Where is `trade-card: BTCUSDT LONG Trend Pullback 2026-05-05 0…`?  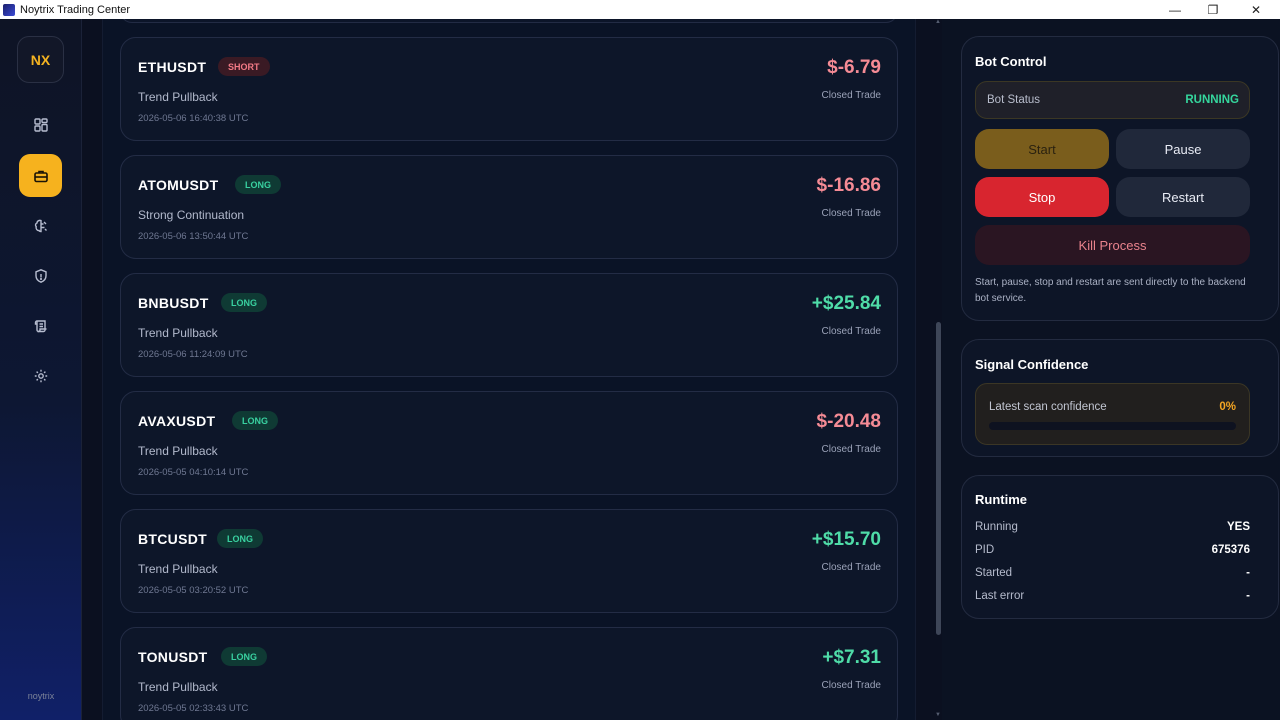 trade-card: BTCUSDT LONG Trend Pullback 2026-05-05 0… is located at coordinates (509, 561).